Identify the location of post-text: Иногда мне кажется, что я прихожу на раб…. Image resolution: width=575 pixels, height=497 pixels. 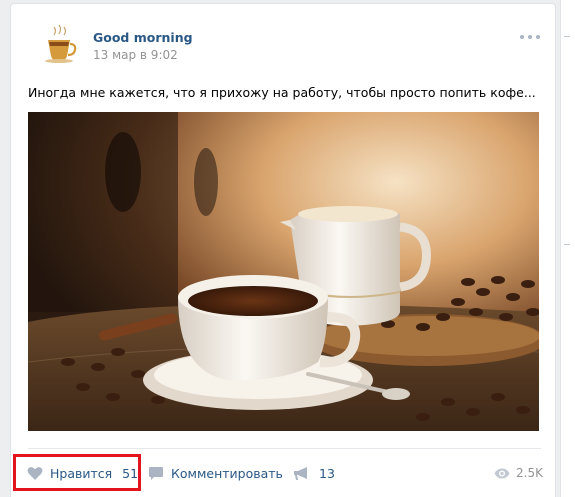
(282, 92).